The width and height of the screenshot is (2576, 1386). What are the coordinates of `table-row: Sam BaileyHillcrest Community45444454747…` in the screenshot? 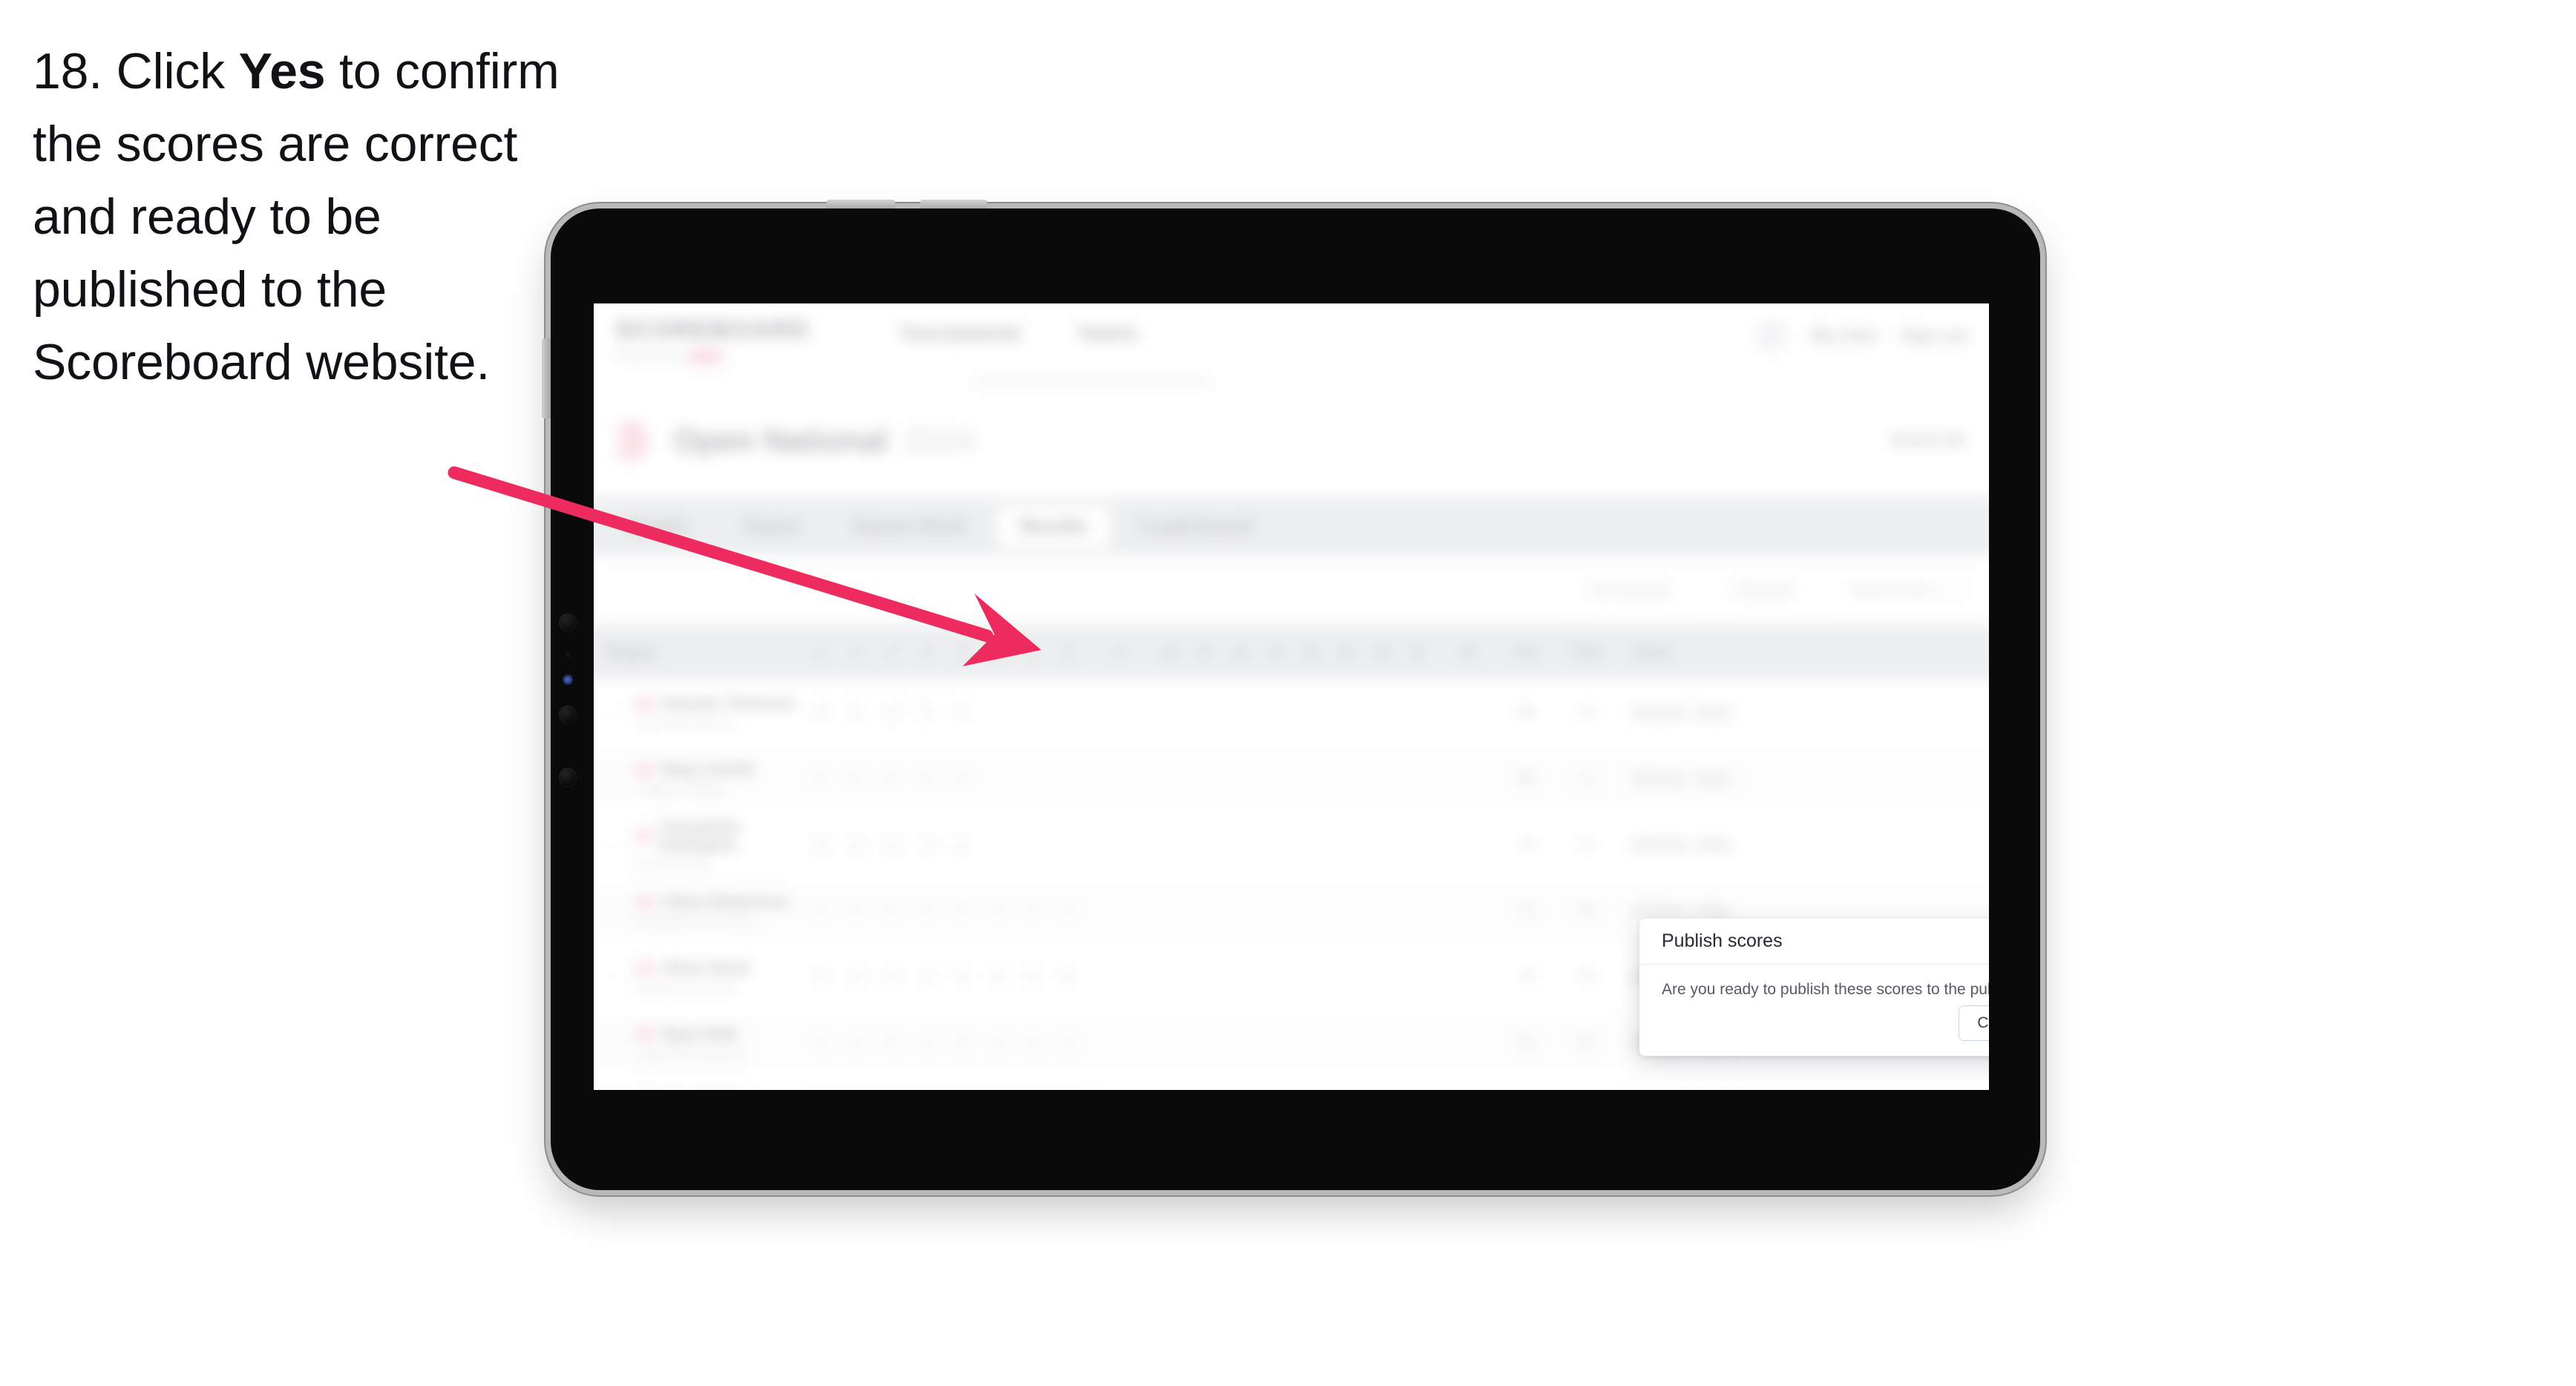 It's located at (1291, 1083).